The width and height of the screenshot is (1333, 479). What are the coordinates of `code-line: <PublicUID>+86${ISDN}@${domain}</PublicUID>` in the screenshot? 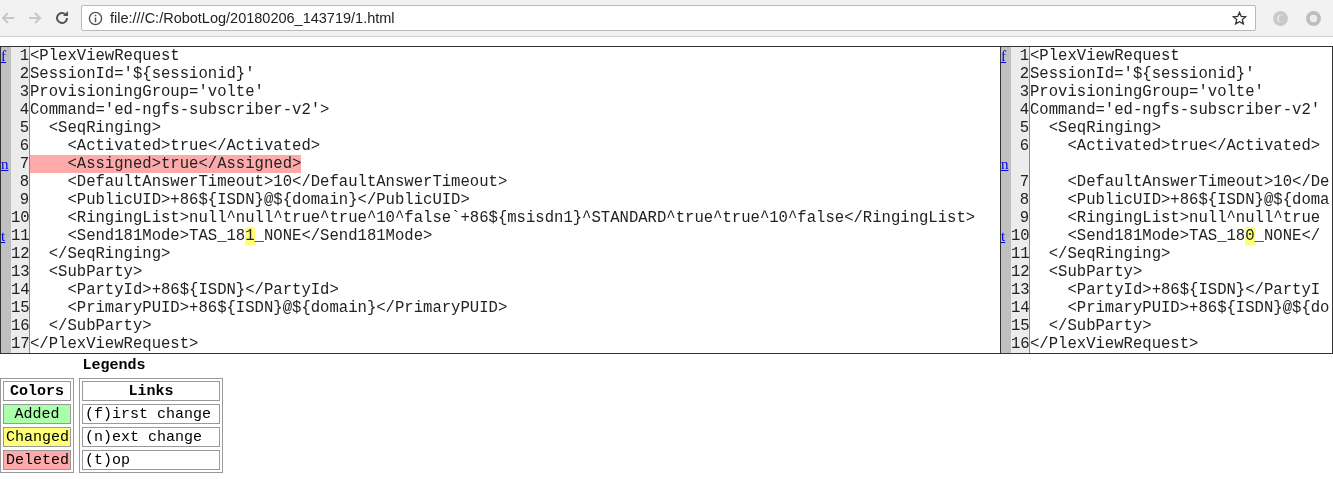 It's located at (268, 200).